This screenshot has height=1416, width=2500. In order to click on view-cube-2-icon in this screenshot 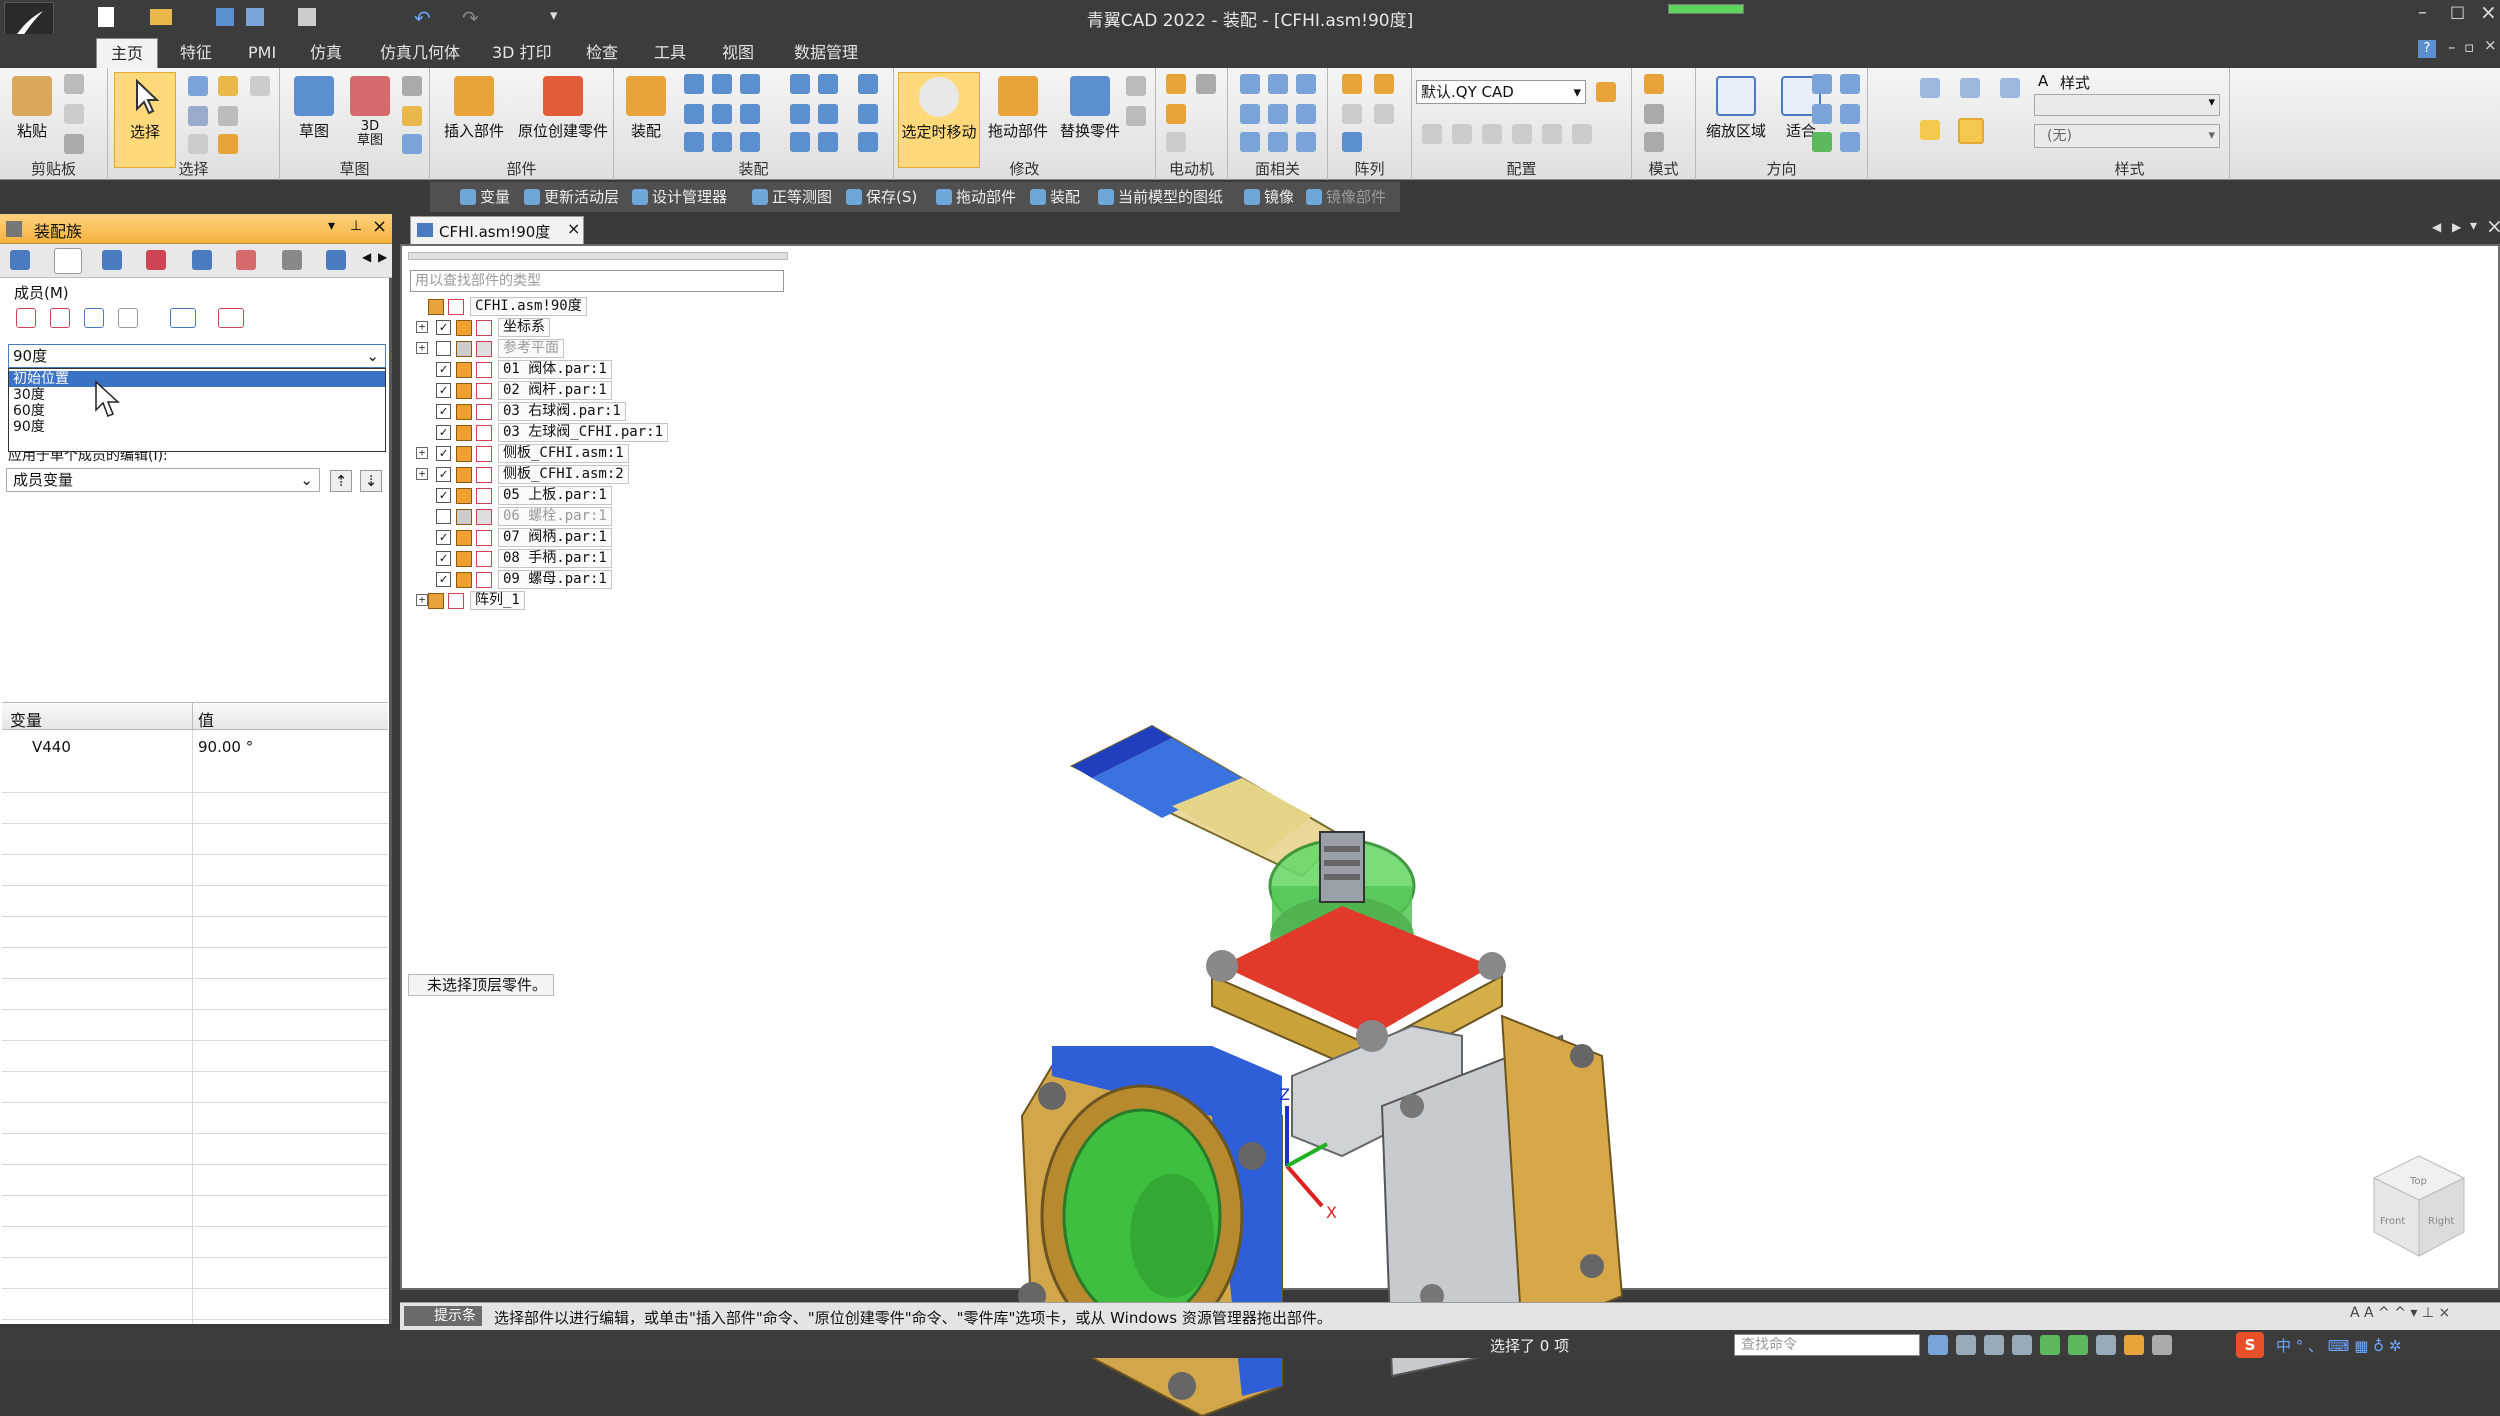, I will do `click(1970, 88)`.